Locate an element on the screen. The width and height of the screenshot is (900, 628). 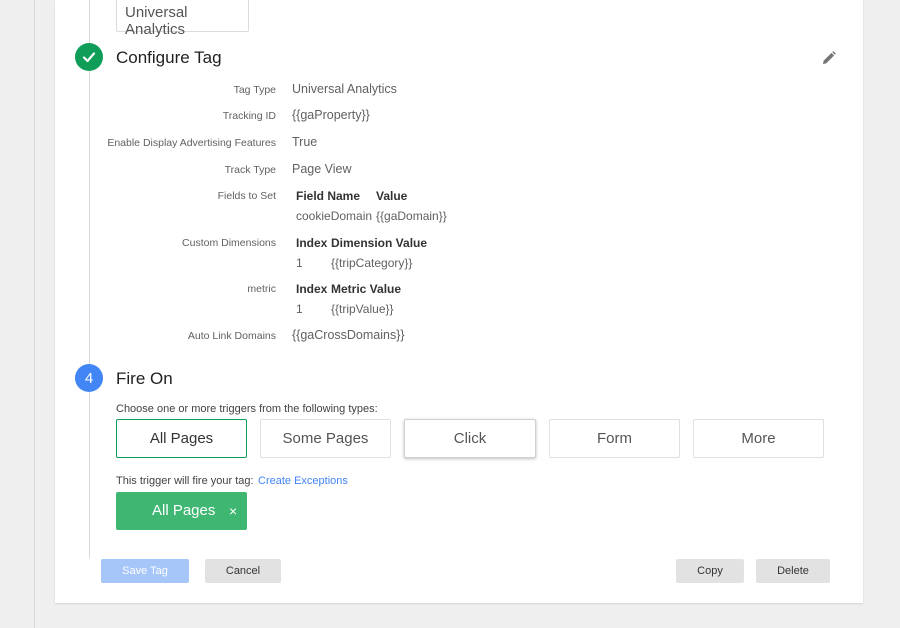
pencil-icon is located at coordinates (829, 58).